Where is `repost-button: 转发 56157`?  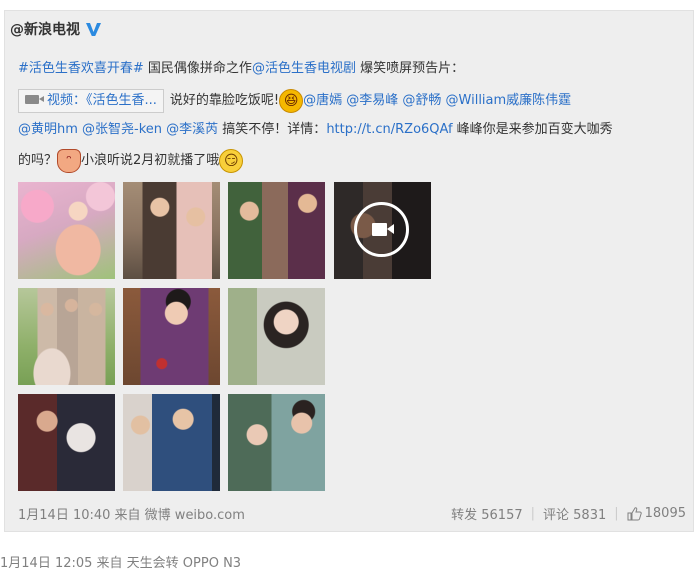 repost-button: 转发 56157 is located at coordinates (487, 513).